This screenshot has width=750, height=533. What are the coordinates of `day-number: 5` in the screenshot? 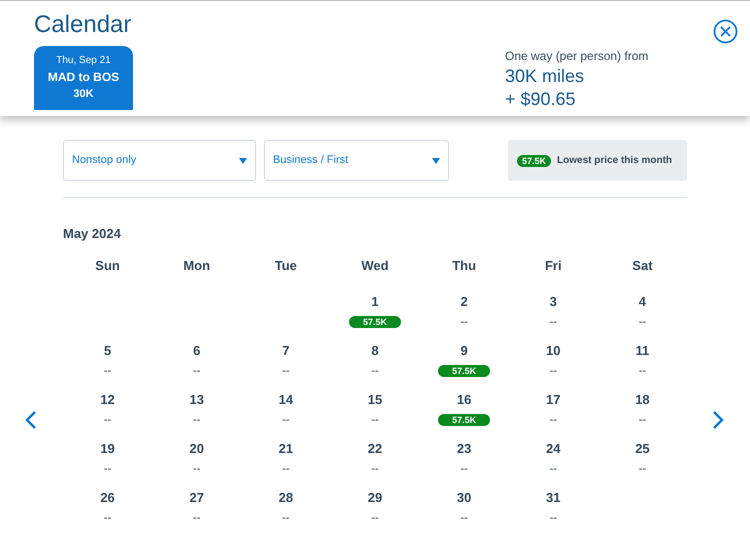 It's located at (108, 350).